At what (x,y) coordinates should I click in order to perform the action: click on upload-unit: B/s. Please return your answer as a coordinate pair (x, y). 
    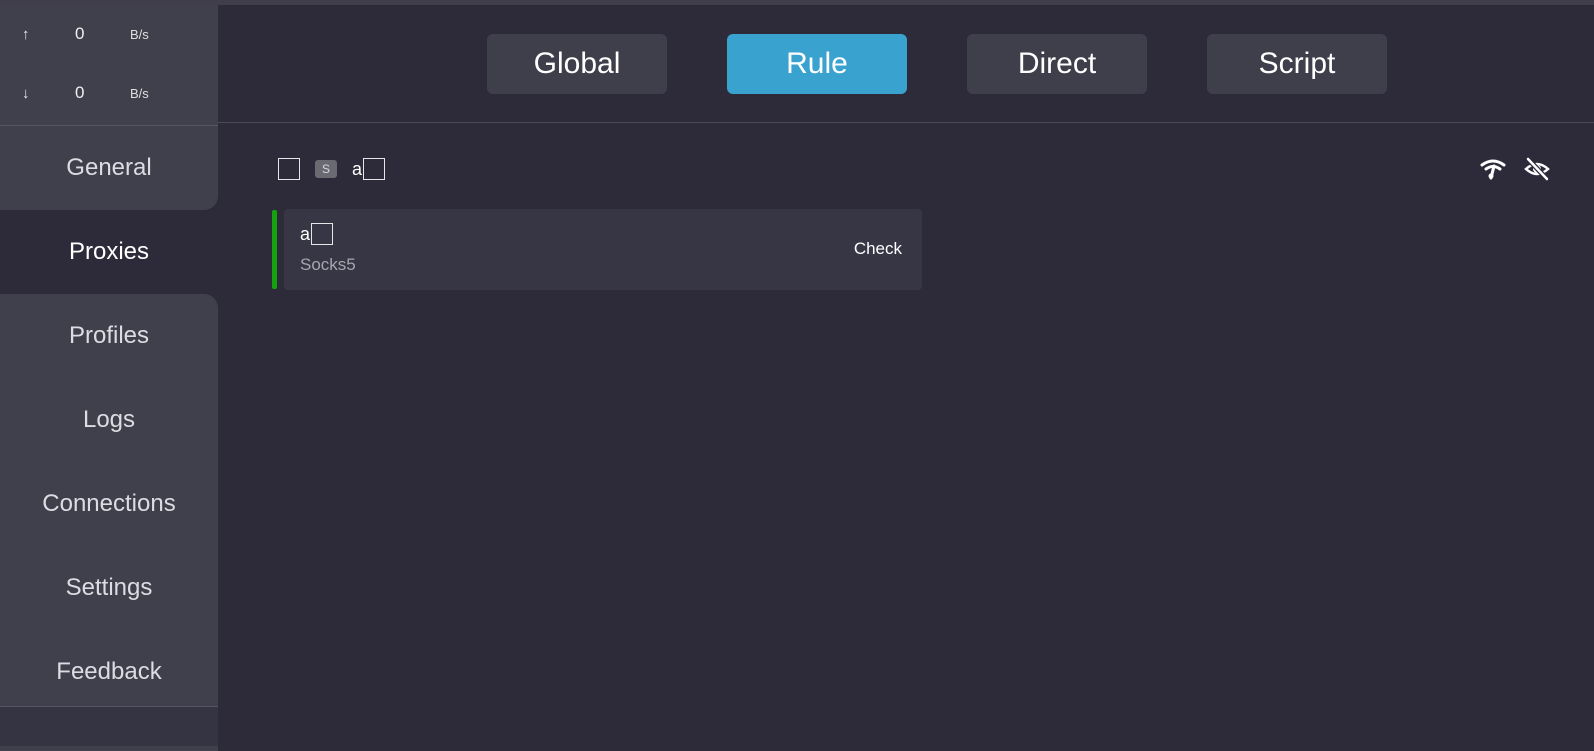
    Looking at the image, I should click on (139, 34).